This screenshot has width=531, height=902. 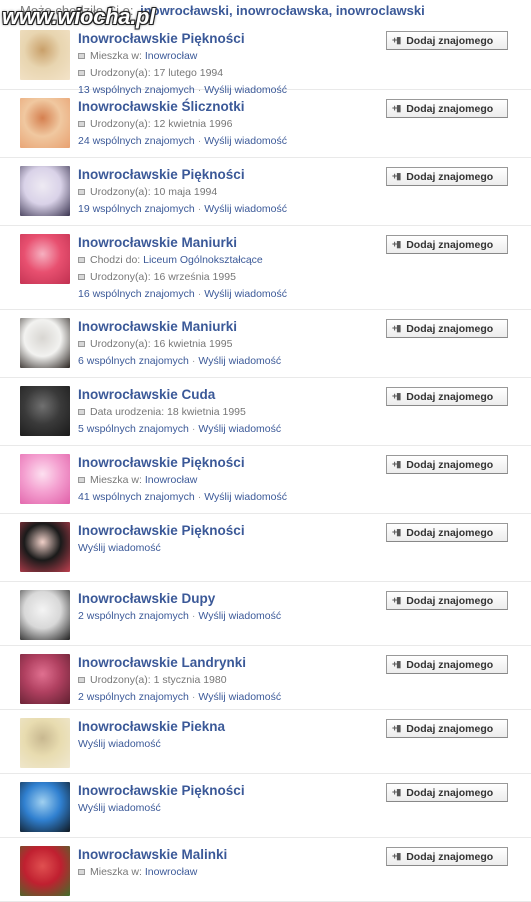 I want to click on result-links: 19 wspólnych znajomych · Wyślij wiadomość, so click(x=228, y=209).